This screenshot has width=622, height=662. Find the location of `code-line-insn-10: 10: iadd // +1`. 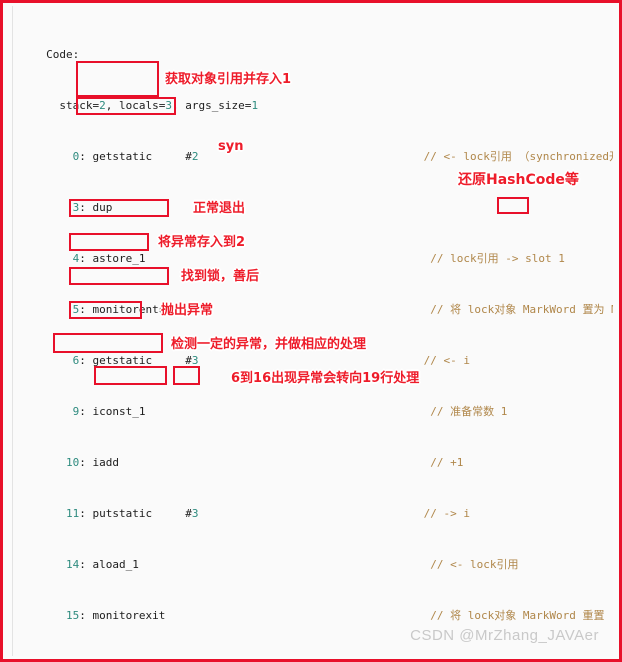

code-line-insn-10: 10: iadd // +1 is located at coordinates (264, 462).